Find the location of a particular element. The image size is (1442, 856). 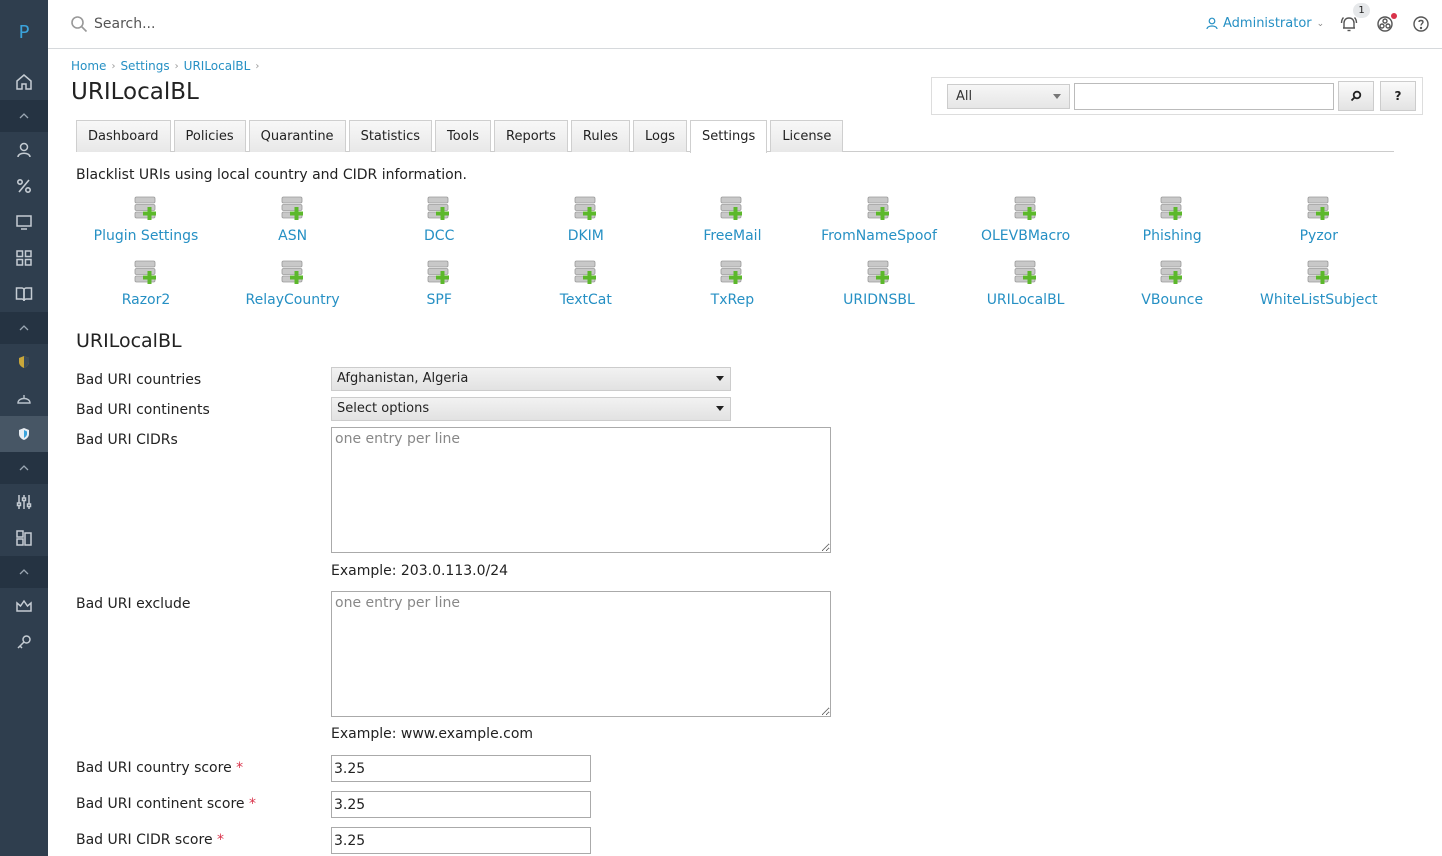

plugin-label: FromNameSpoof is located at coordinates (879, 236).